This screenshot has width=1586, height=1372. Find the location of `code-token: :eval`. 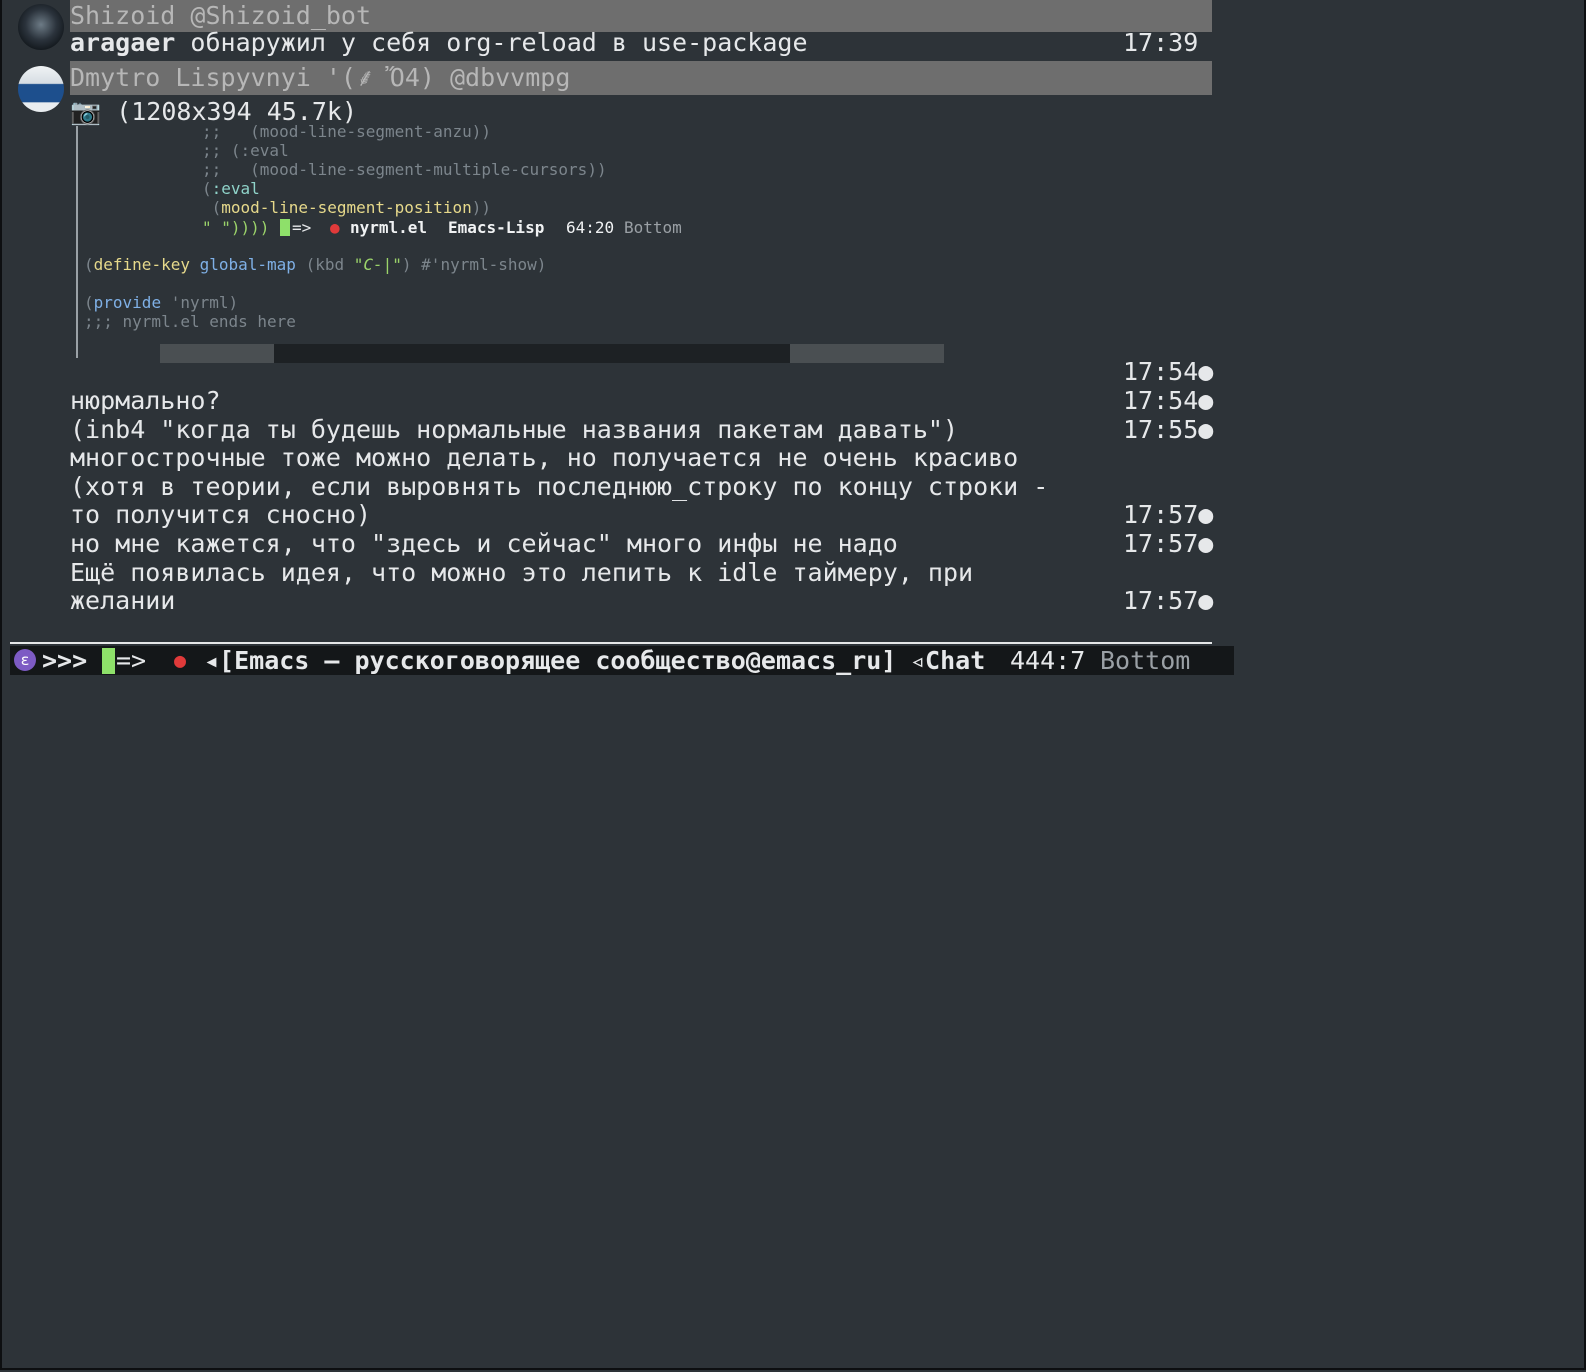

code-token: :eval is located at coordinates (235, 188).